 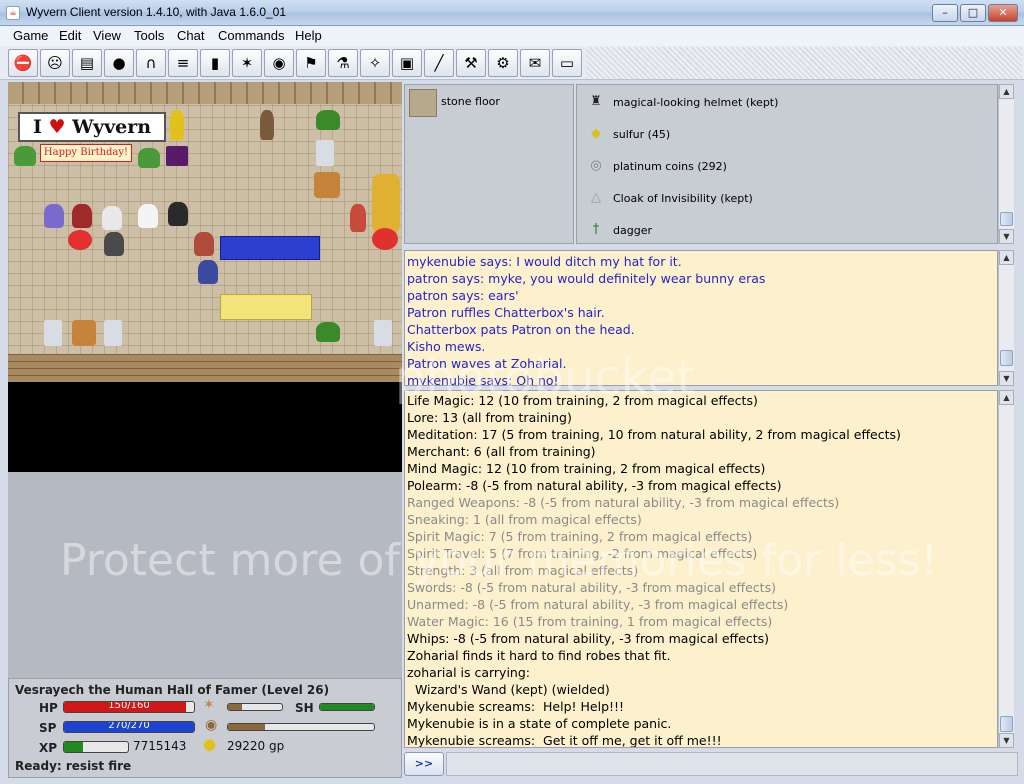 What do you see at coordinates (149, 35) in the screenshot?
I see `menu-tools: Tools` at bounding box center [149, 35].